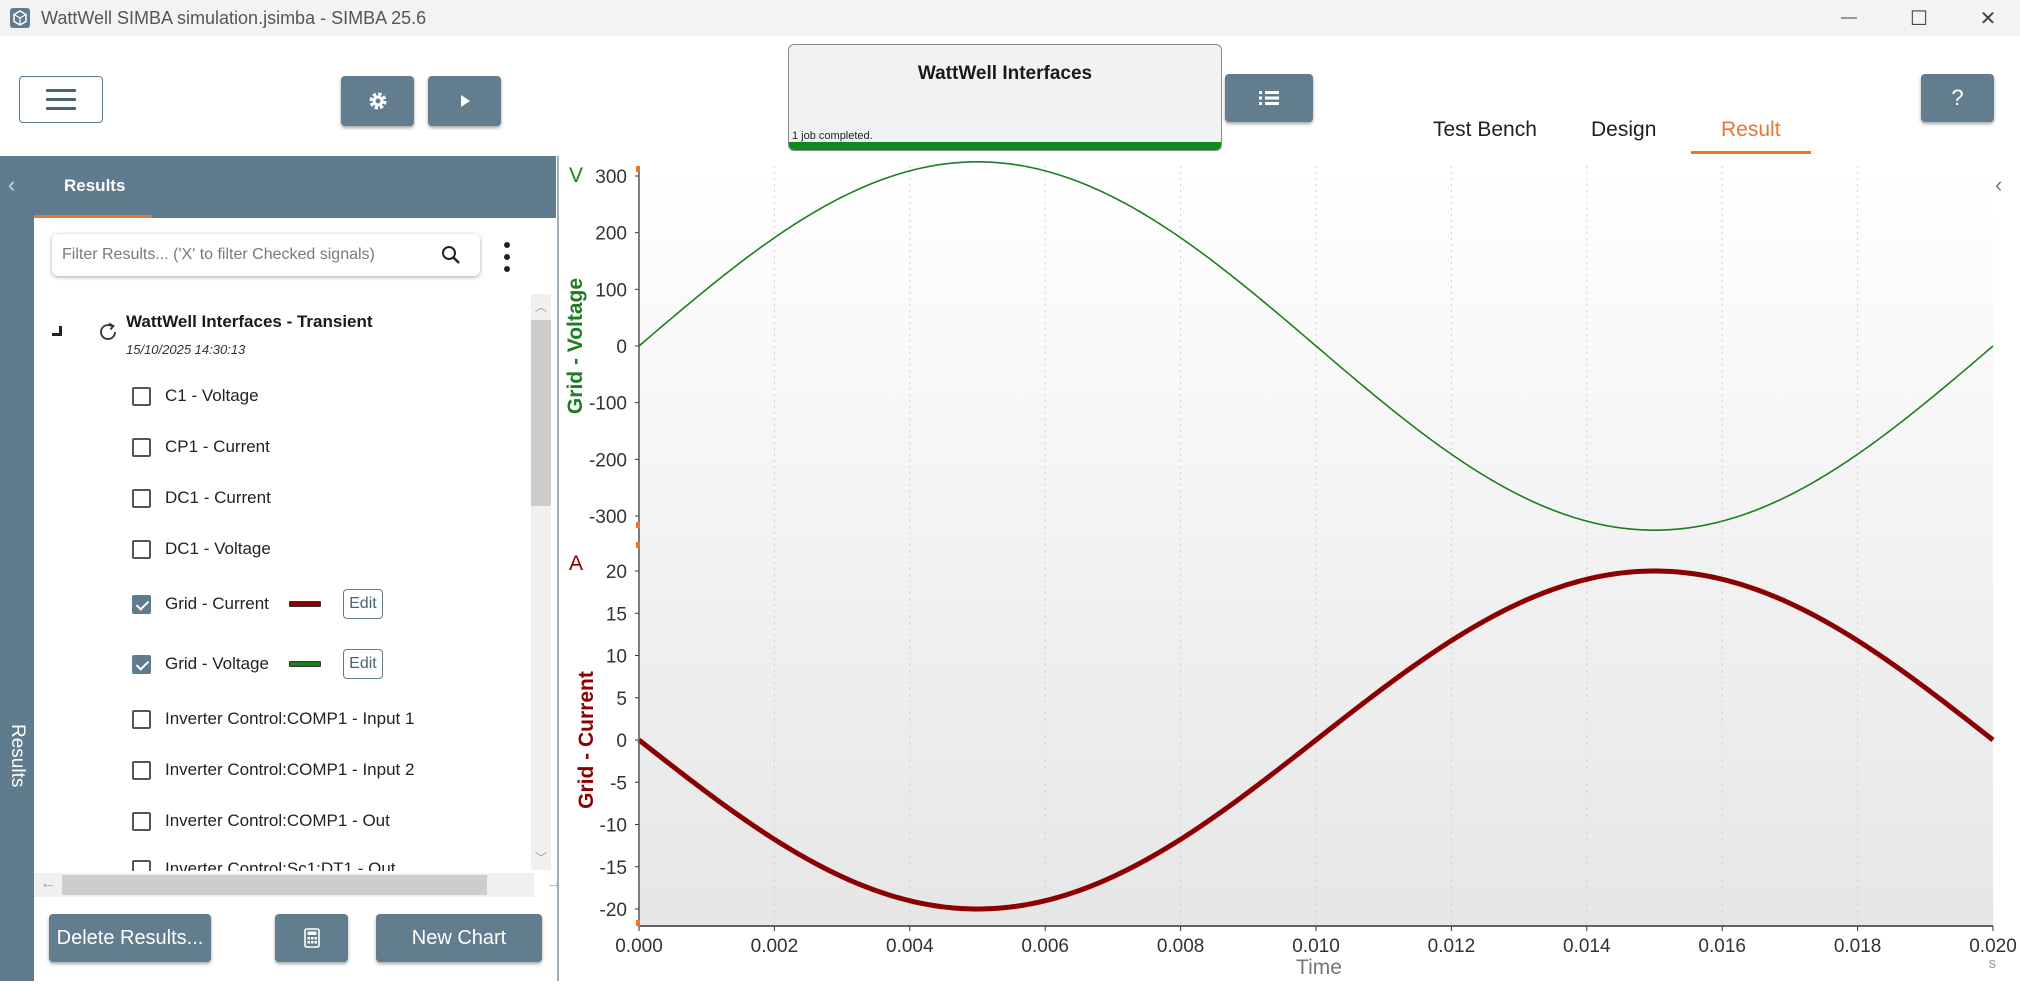 The height and width of the screenshot is (986, 2020). I want to click on y-axis-unit: A, so click(576, 563).